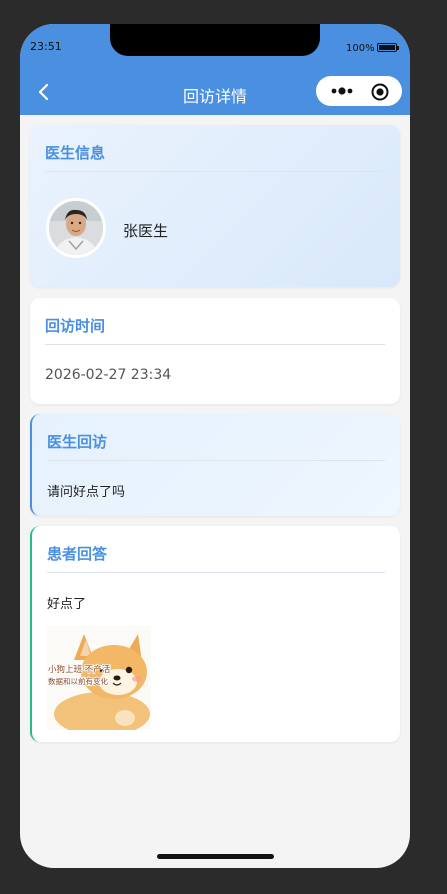  Describe the element at coordinates (78, 681) in the screenshot. I see `svg-text: 数据和以前有变化` at that location.